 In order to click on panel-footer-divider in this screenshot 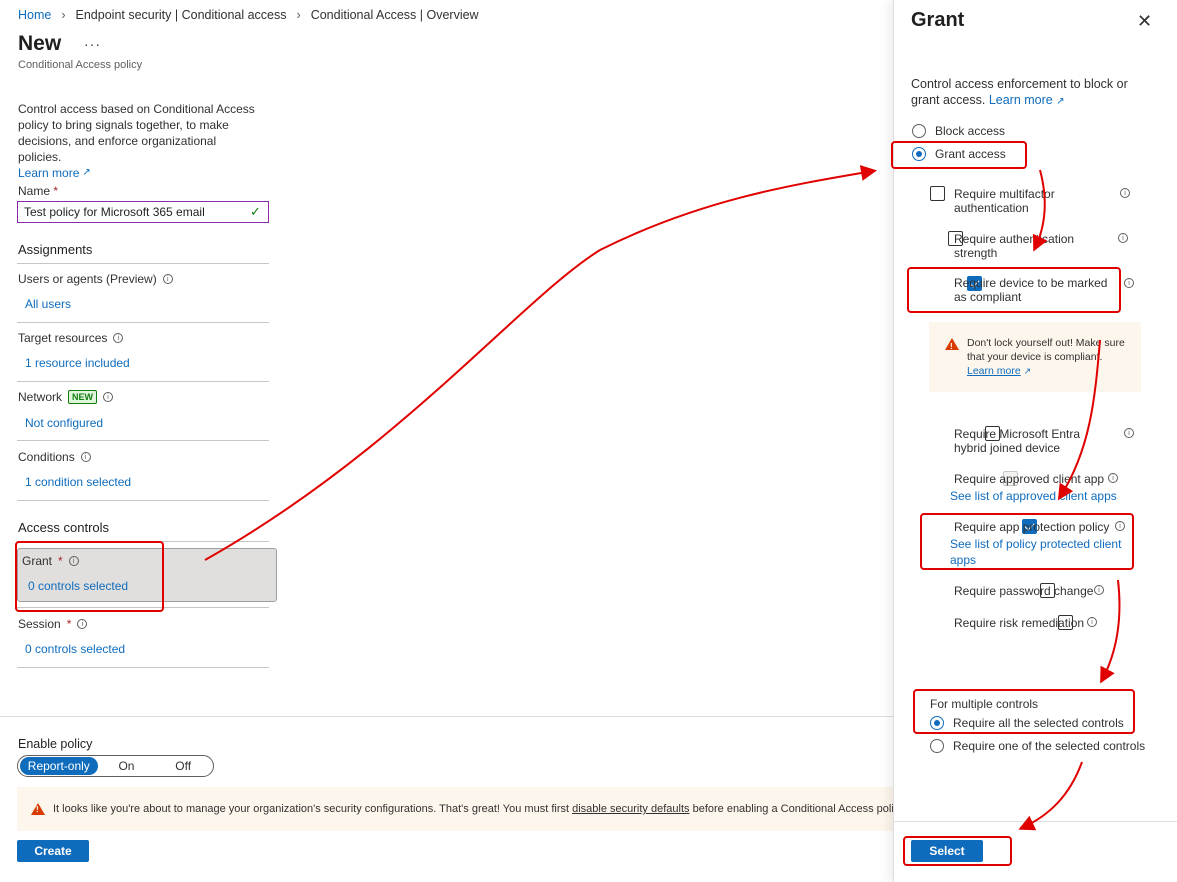, I will do `click(1035, 821)`.